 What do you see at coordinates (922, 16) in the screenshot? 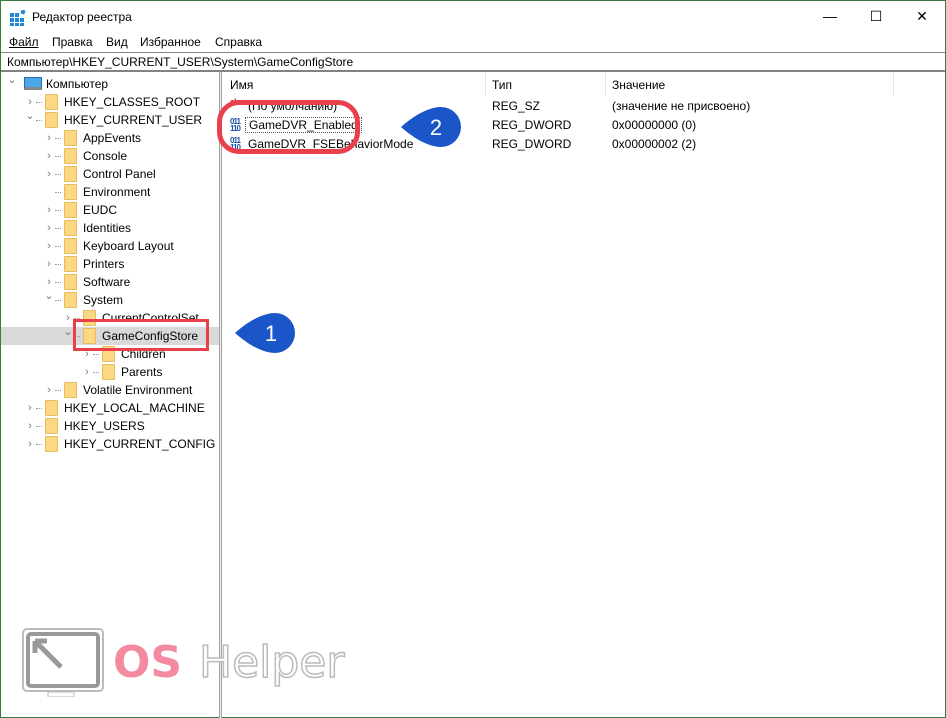
I see `close-button: ✕` at bounding box center [922, 16].